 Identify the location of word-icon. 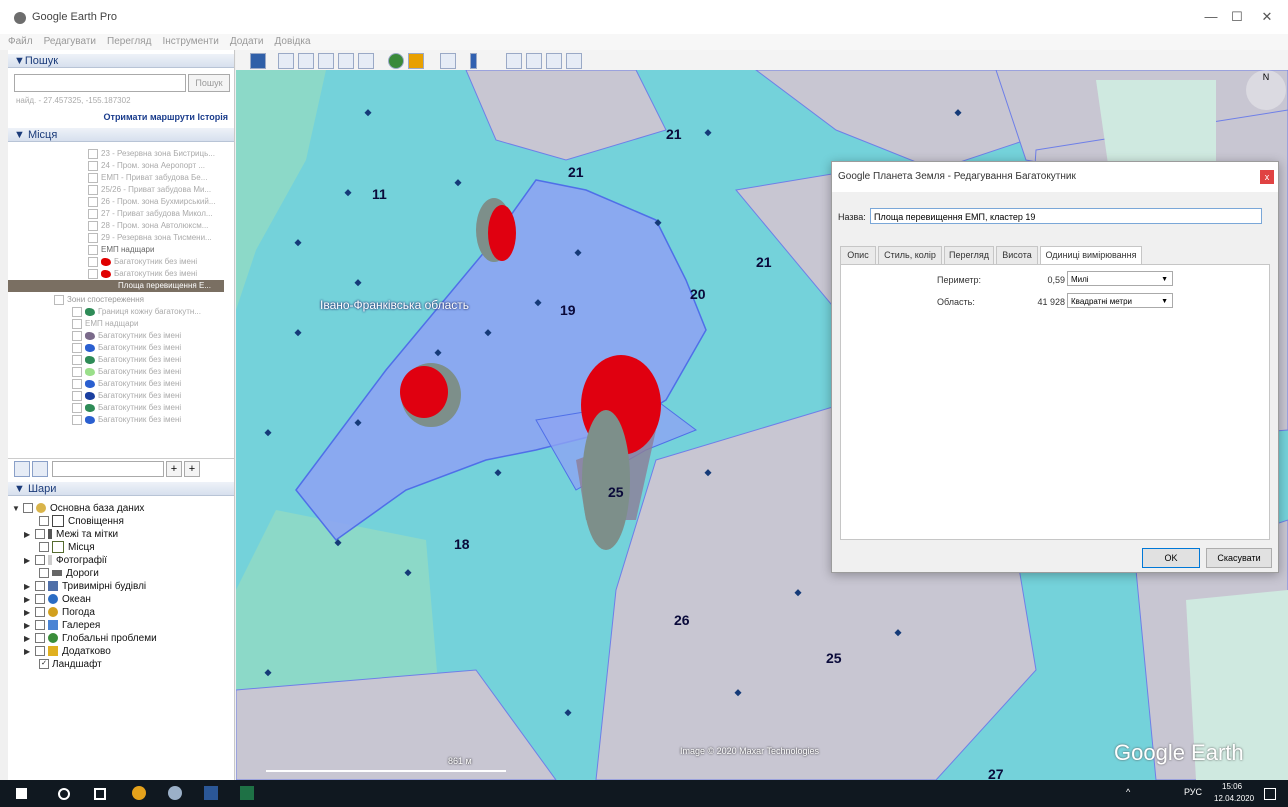
(211, 793).